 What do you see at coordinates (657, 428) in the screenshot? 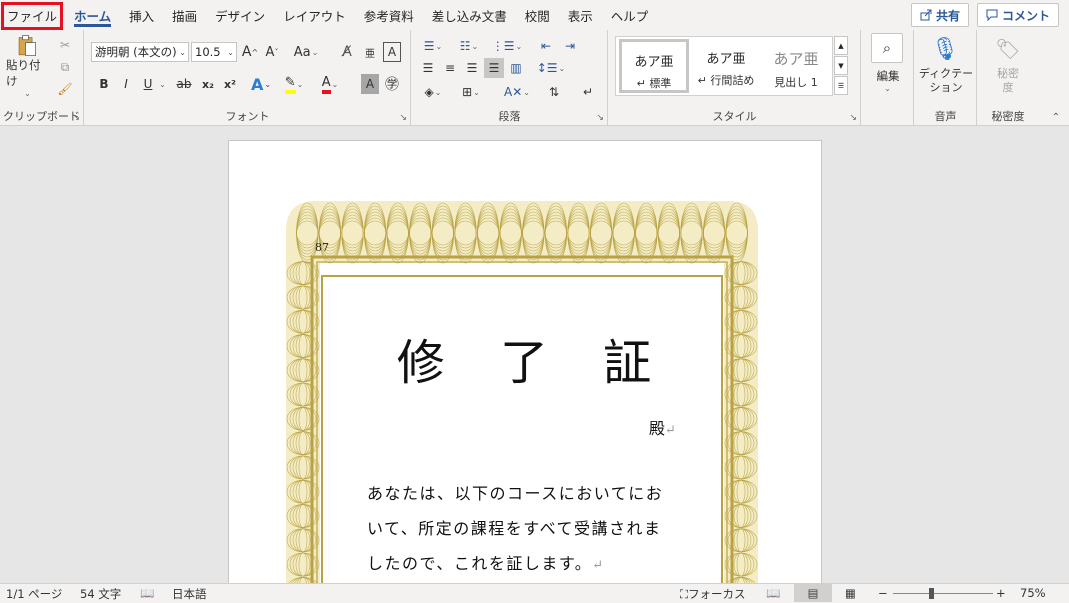
I see `honorific-text: 殿` at bounding box center [657, 428].